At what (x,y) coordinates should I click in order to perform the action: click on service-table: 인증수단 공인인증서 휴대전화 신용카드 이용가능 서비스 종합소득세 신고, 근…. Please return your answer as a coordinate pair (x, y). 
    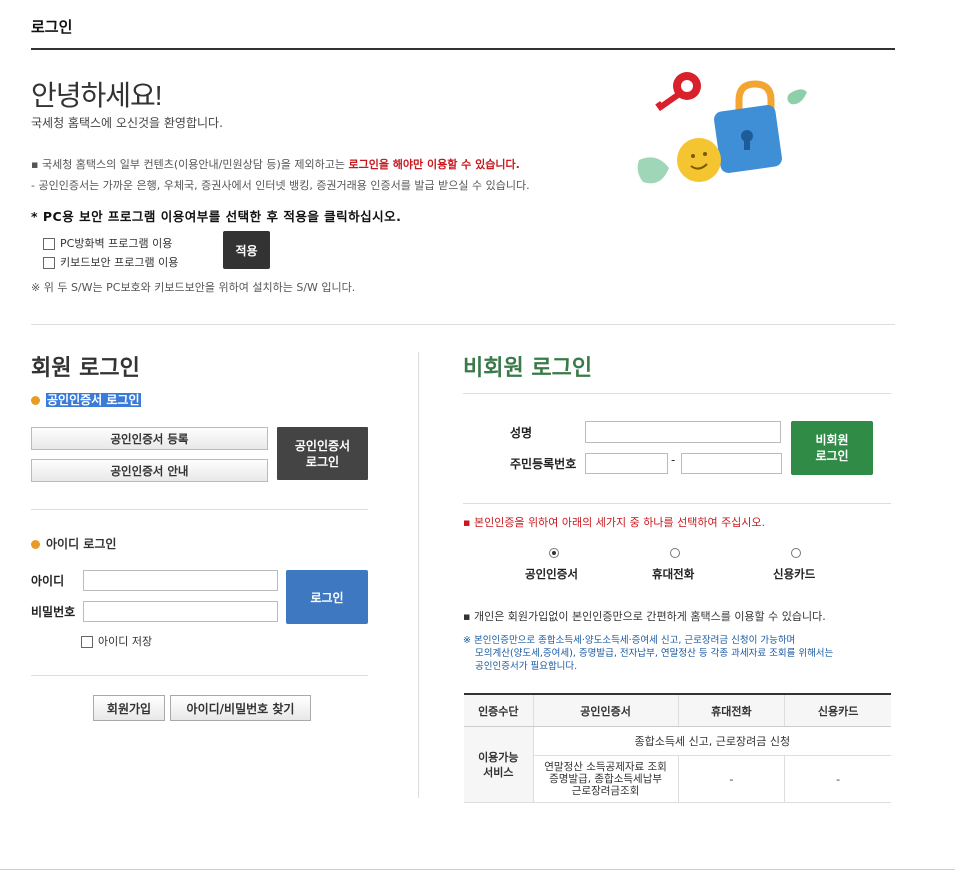
    Looking at the image, I should click on (677, 748).